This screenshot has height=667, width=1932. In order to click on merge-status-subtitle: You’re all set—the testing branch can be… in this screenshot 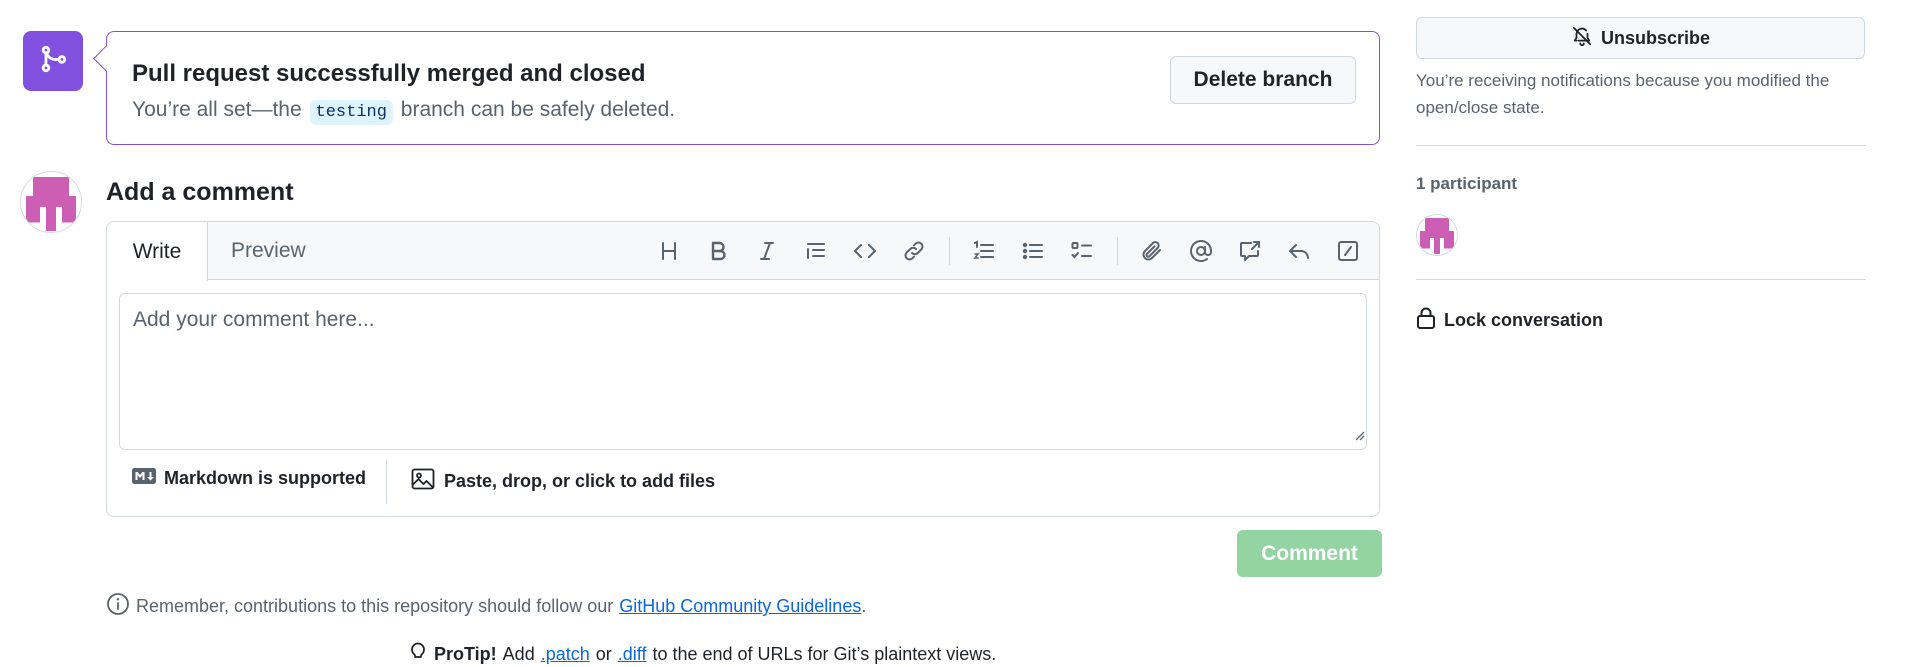, I will do `click(404, 111)`.